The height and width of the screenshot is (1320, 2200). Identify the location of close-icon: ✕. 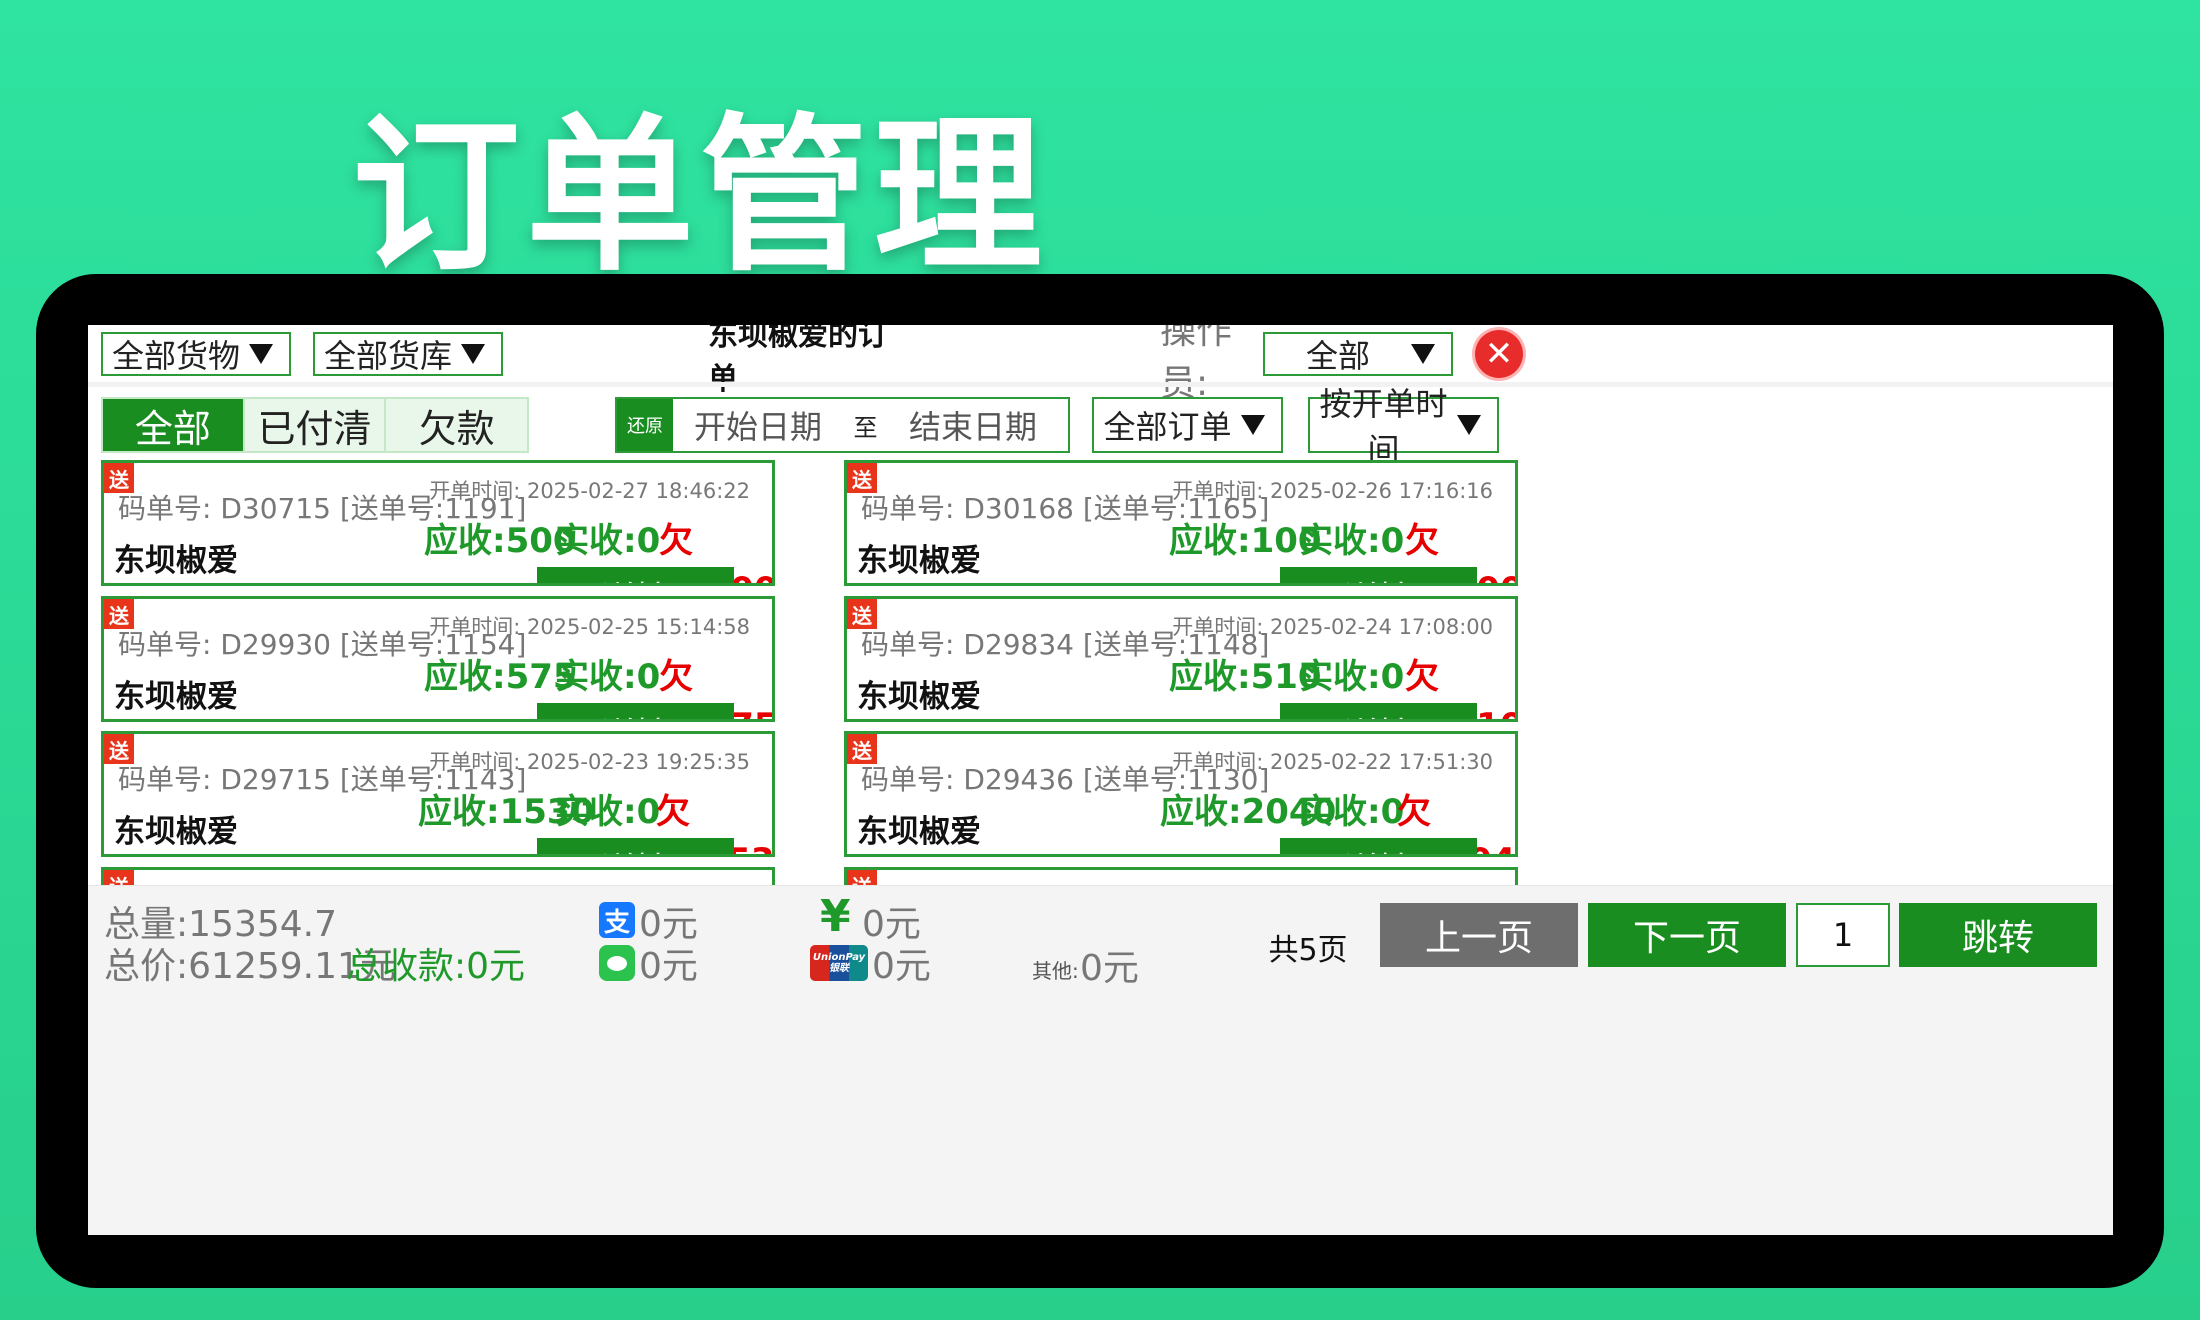
(1499, 354).